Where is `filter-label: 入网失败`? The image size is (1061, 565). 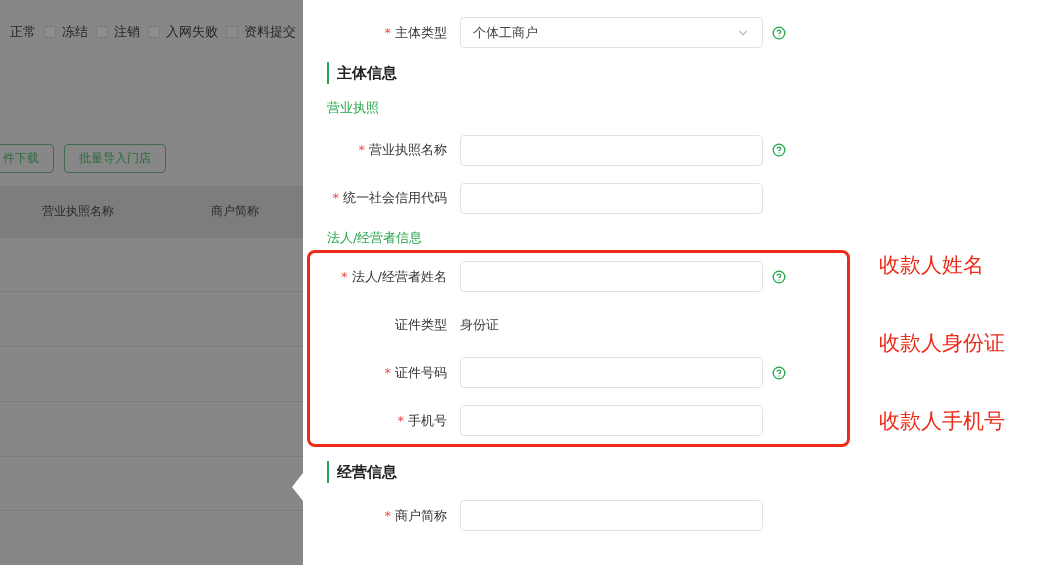
filter-label: 入网失败 is located at coordinates (192, 32).